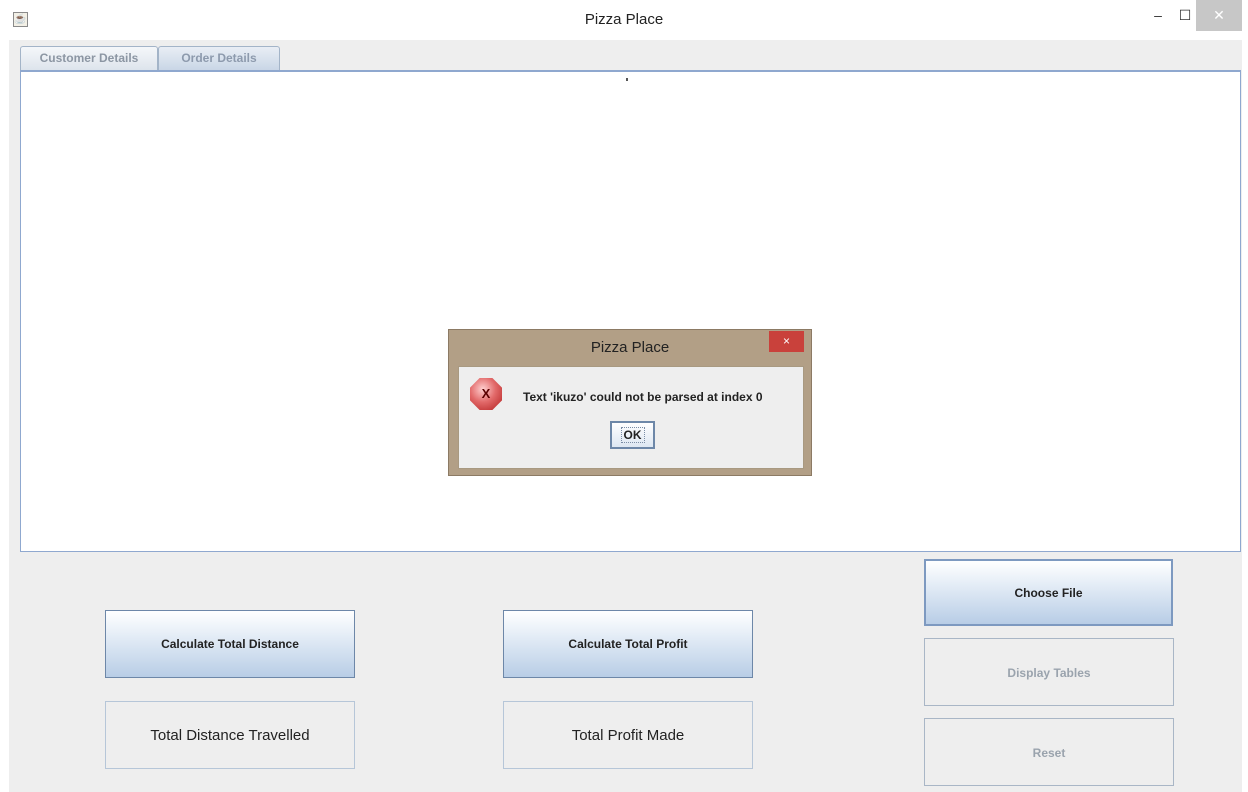  Describe the element at coordinates (1185, 15) in the screenshot. I see `maximize-button: ☐` at that location.